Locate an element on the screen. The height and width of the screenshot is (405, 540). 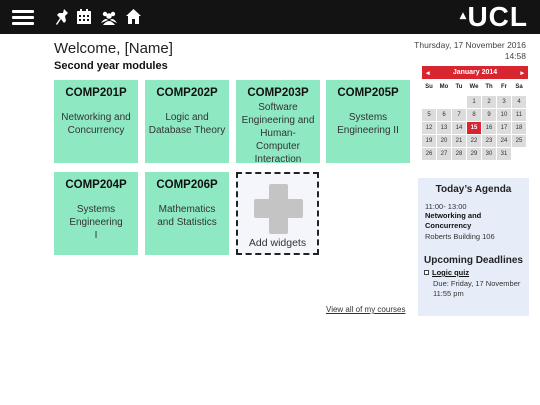
module-tile-comp206p: COMP206P Mathematics and Statistics is located at coordinates (187, 213).